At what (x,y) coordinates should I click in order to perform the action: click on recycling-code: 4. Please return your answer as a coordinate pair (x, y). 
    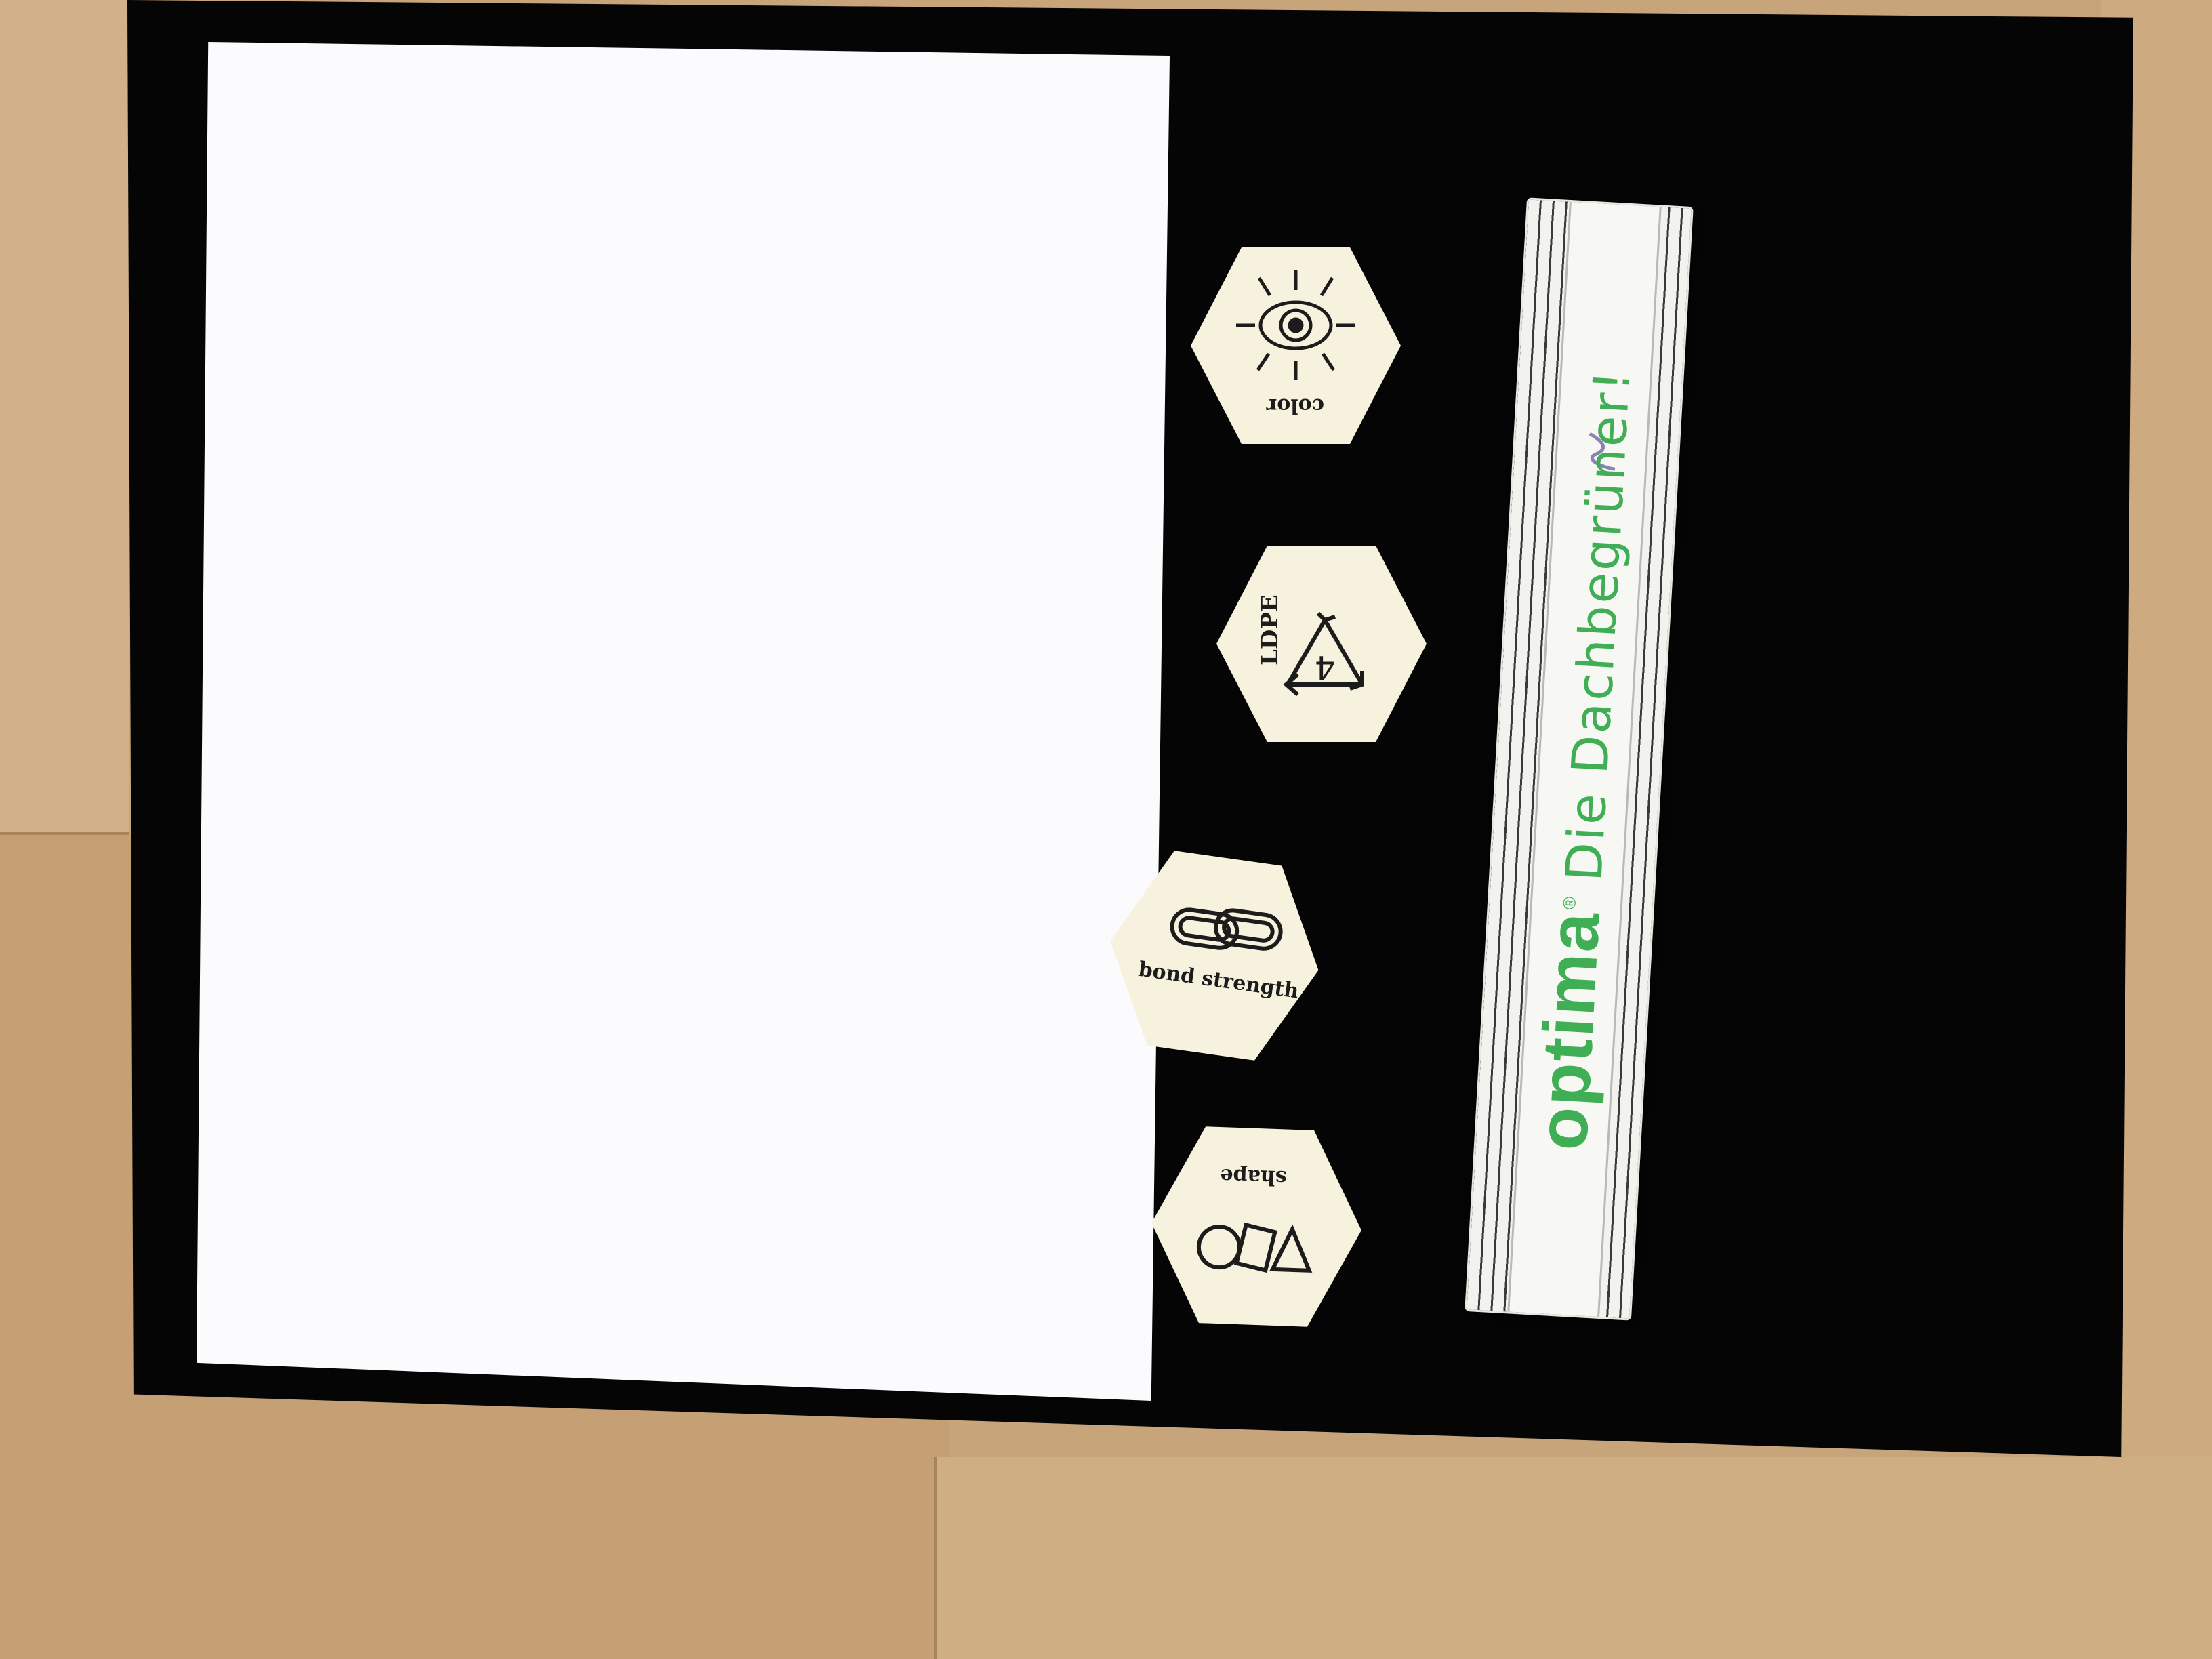
    Looking at the image, I should click on (1325, 667).